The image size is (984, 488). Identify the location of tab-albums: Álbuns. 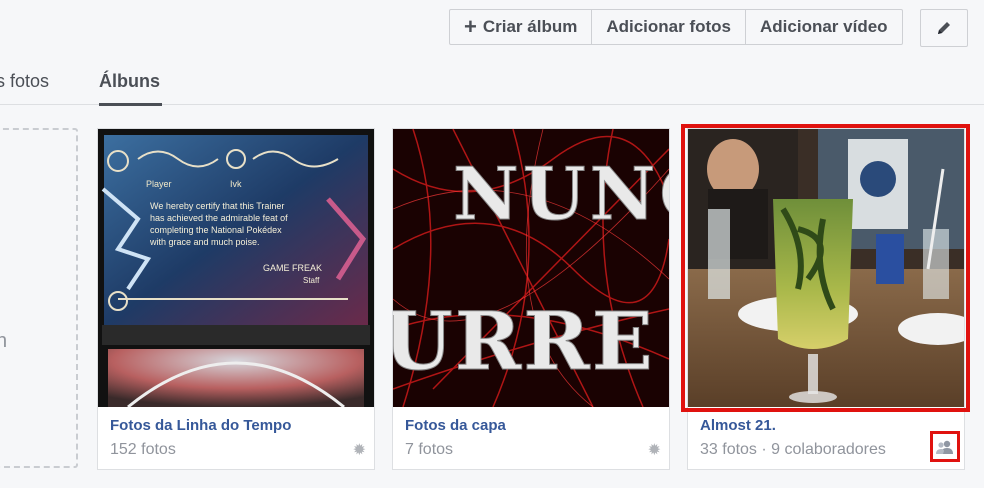
(129, 81).